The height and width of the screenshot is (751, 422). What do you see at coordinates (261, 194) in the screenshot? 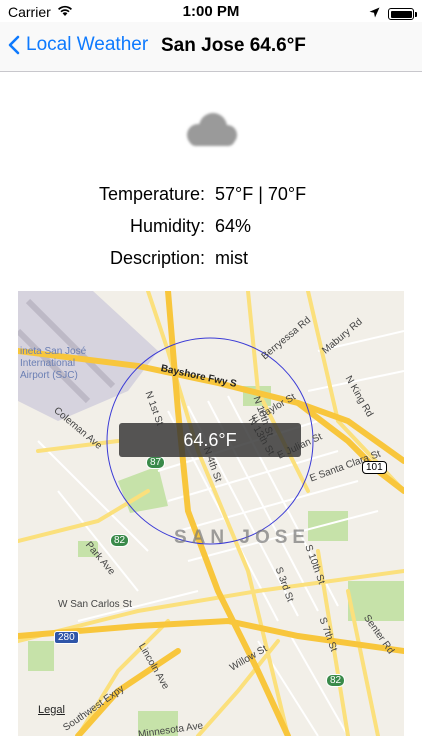
I see `temperature-value: 57°F | 70°F` at bounding box center [261, 194].